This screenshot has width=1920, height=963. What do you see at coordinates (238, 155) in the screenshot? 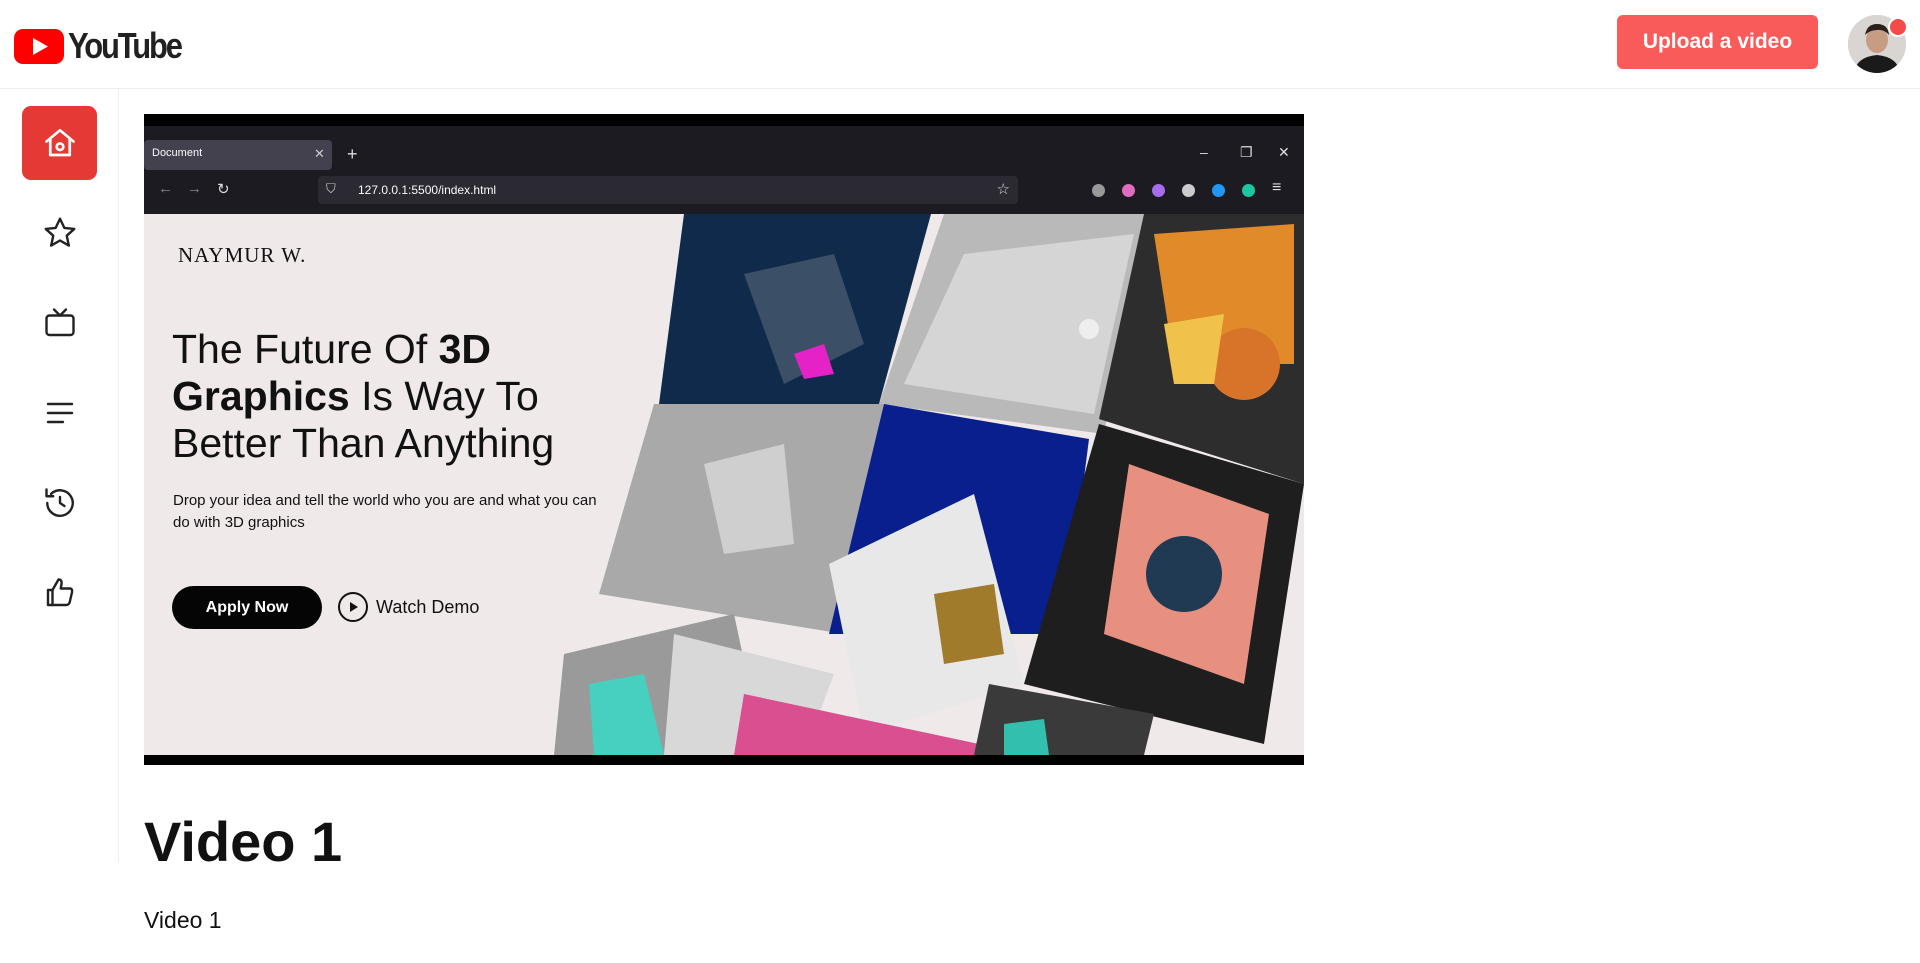
I see `browser-tab: Document ✕` at bounding box center [238, 155].